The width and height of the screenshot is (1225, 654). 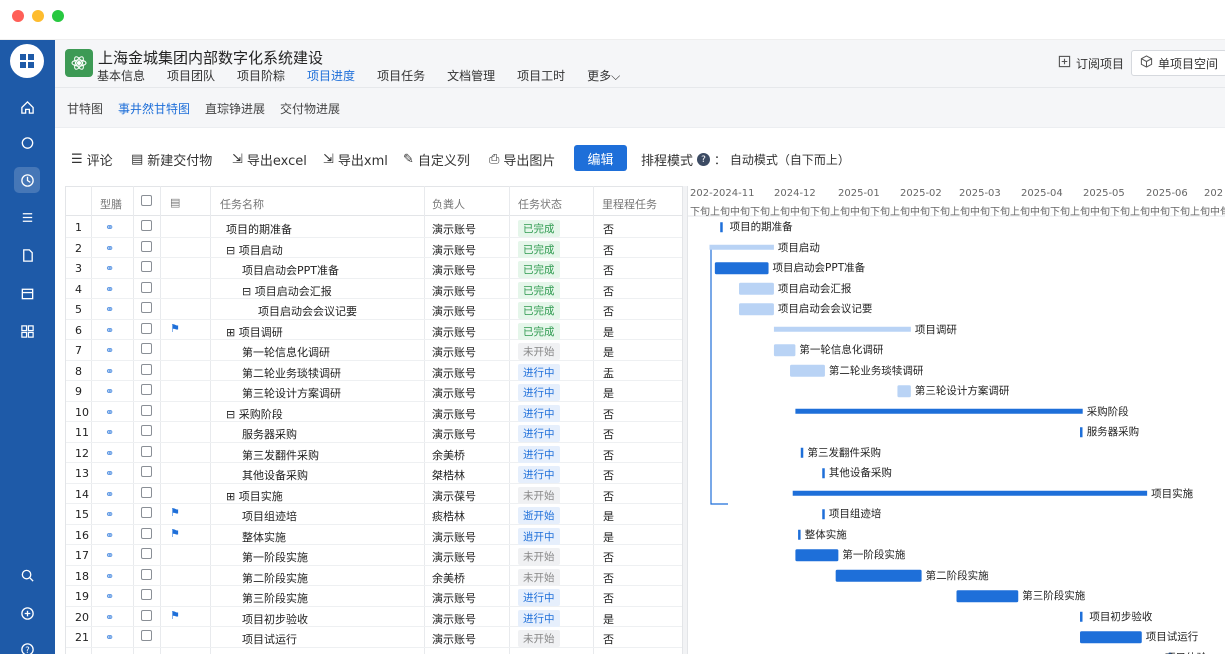 I want to click on subtab-deliverable-progress: 交付物进展, so click(x=310, y=108).